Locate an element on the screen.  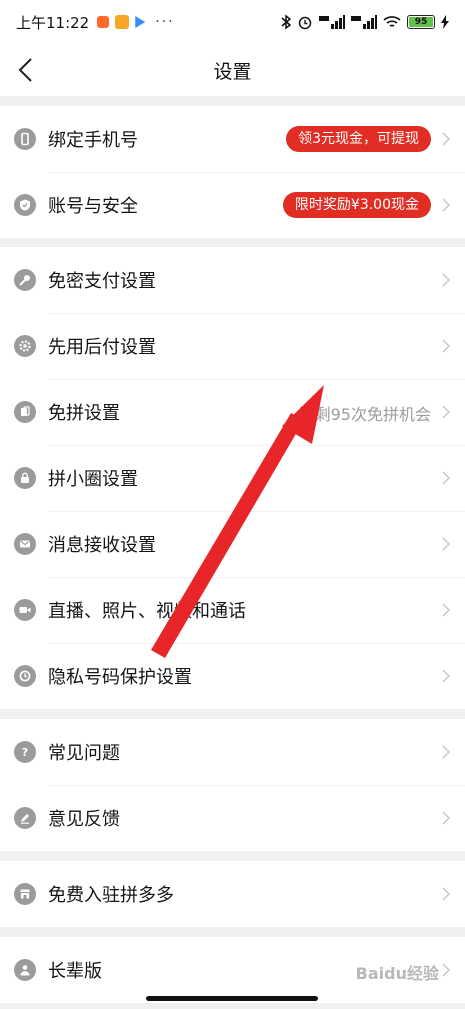
settings-item-label: 隐私号码保护设置 is located at coordinates (120, 677).